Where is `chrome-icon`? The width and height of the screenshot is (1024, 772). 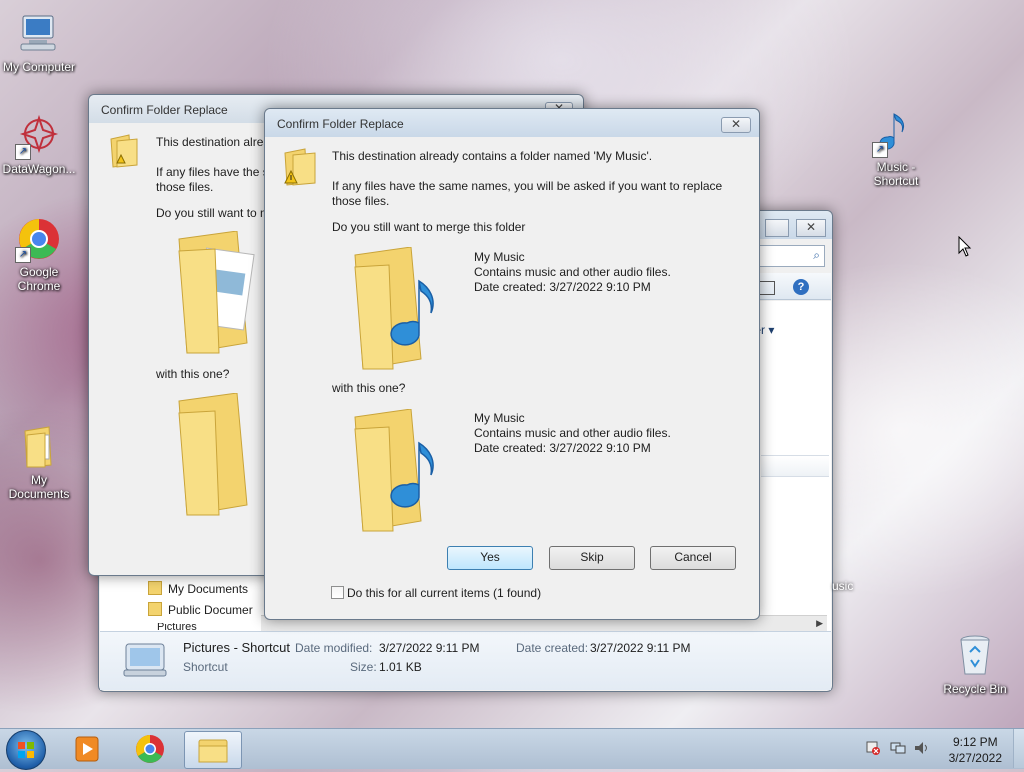
chrome-icon is located at coordinates (150, 749).